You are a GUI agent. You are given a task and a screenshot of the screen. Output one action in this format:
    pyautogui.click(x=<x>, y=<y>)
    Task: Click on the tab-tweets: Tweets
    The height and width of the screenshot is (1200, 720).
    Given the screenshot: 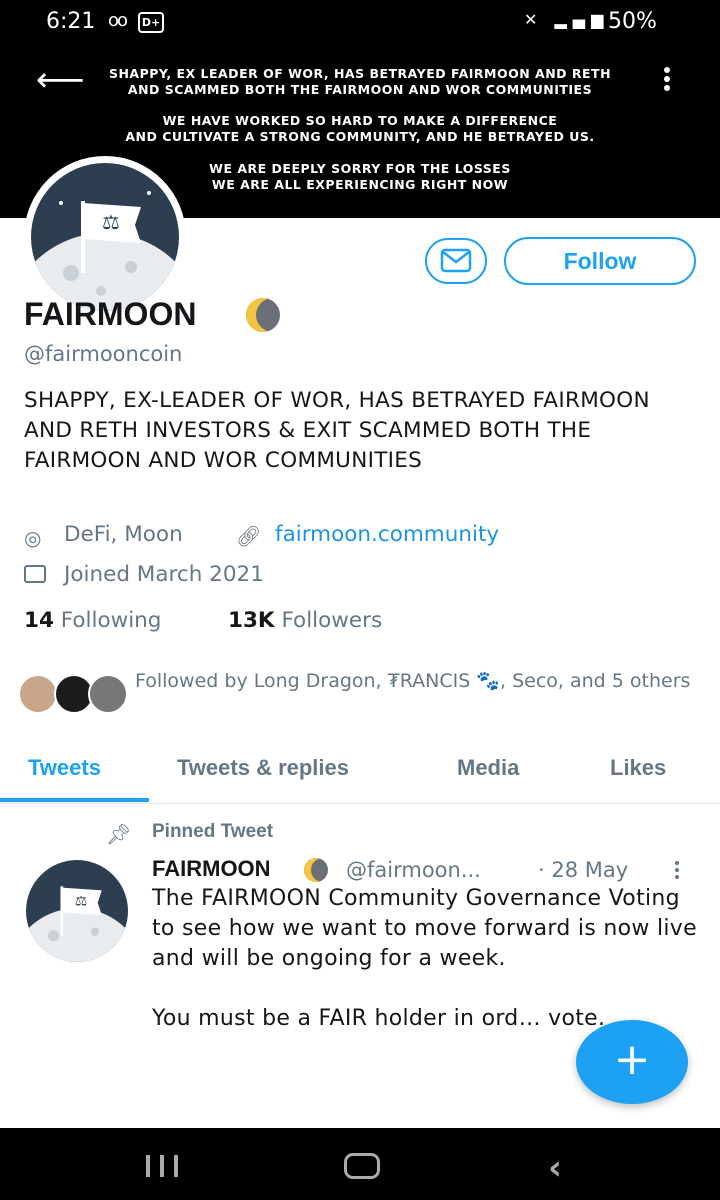 What is the action you would take?
    pyautogui.click(x=64, y=768)
    